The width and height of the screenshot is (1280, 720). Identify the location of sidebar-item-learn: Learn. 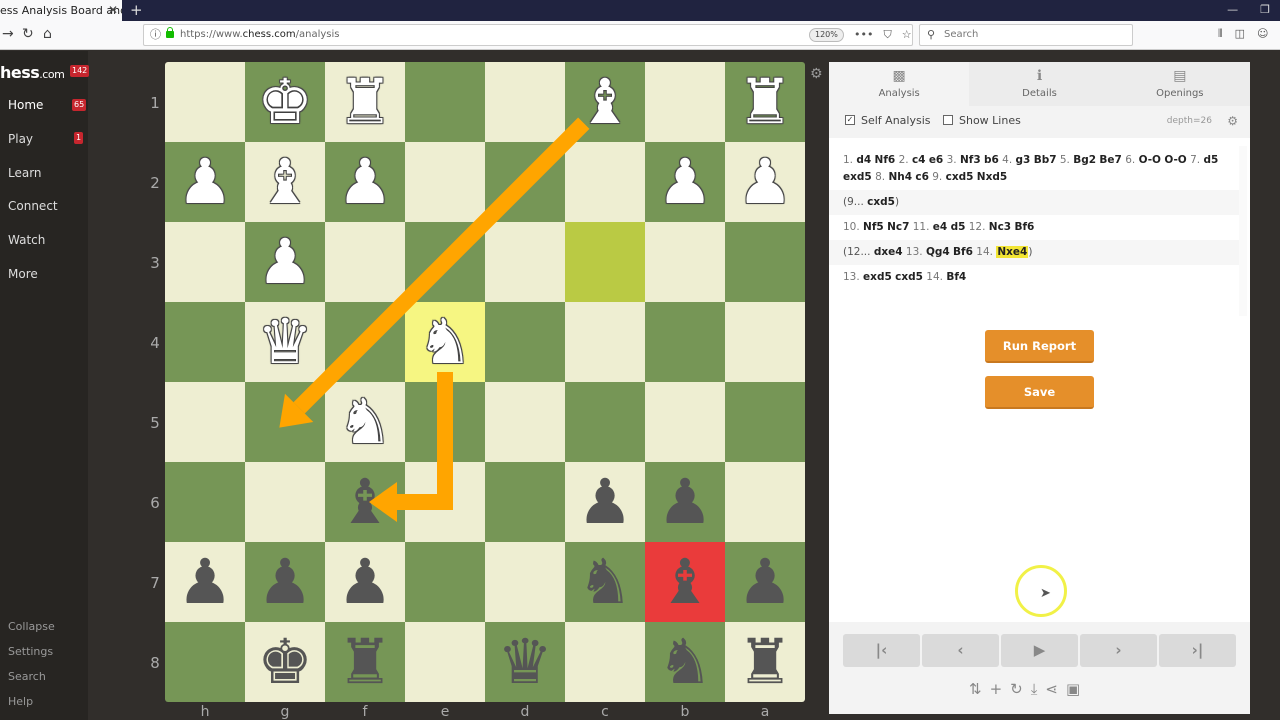
(25, 173).